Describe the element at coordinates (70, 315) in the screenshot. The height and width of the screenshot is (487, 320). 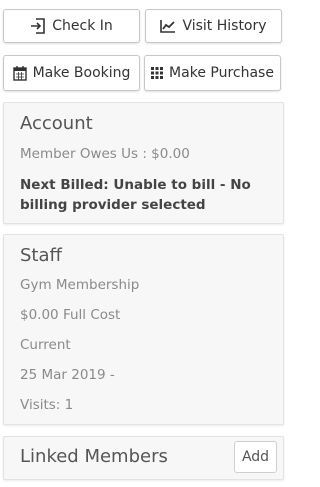
I see `membership-cost: $0.00 Full Cost` at that location.